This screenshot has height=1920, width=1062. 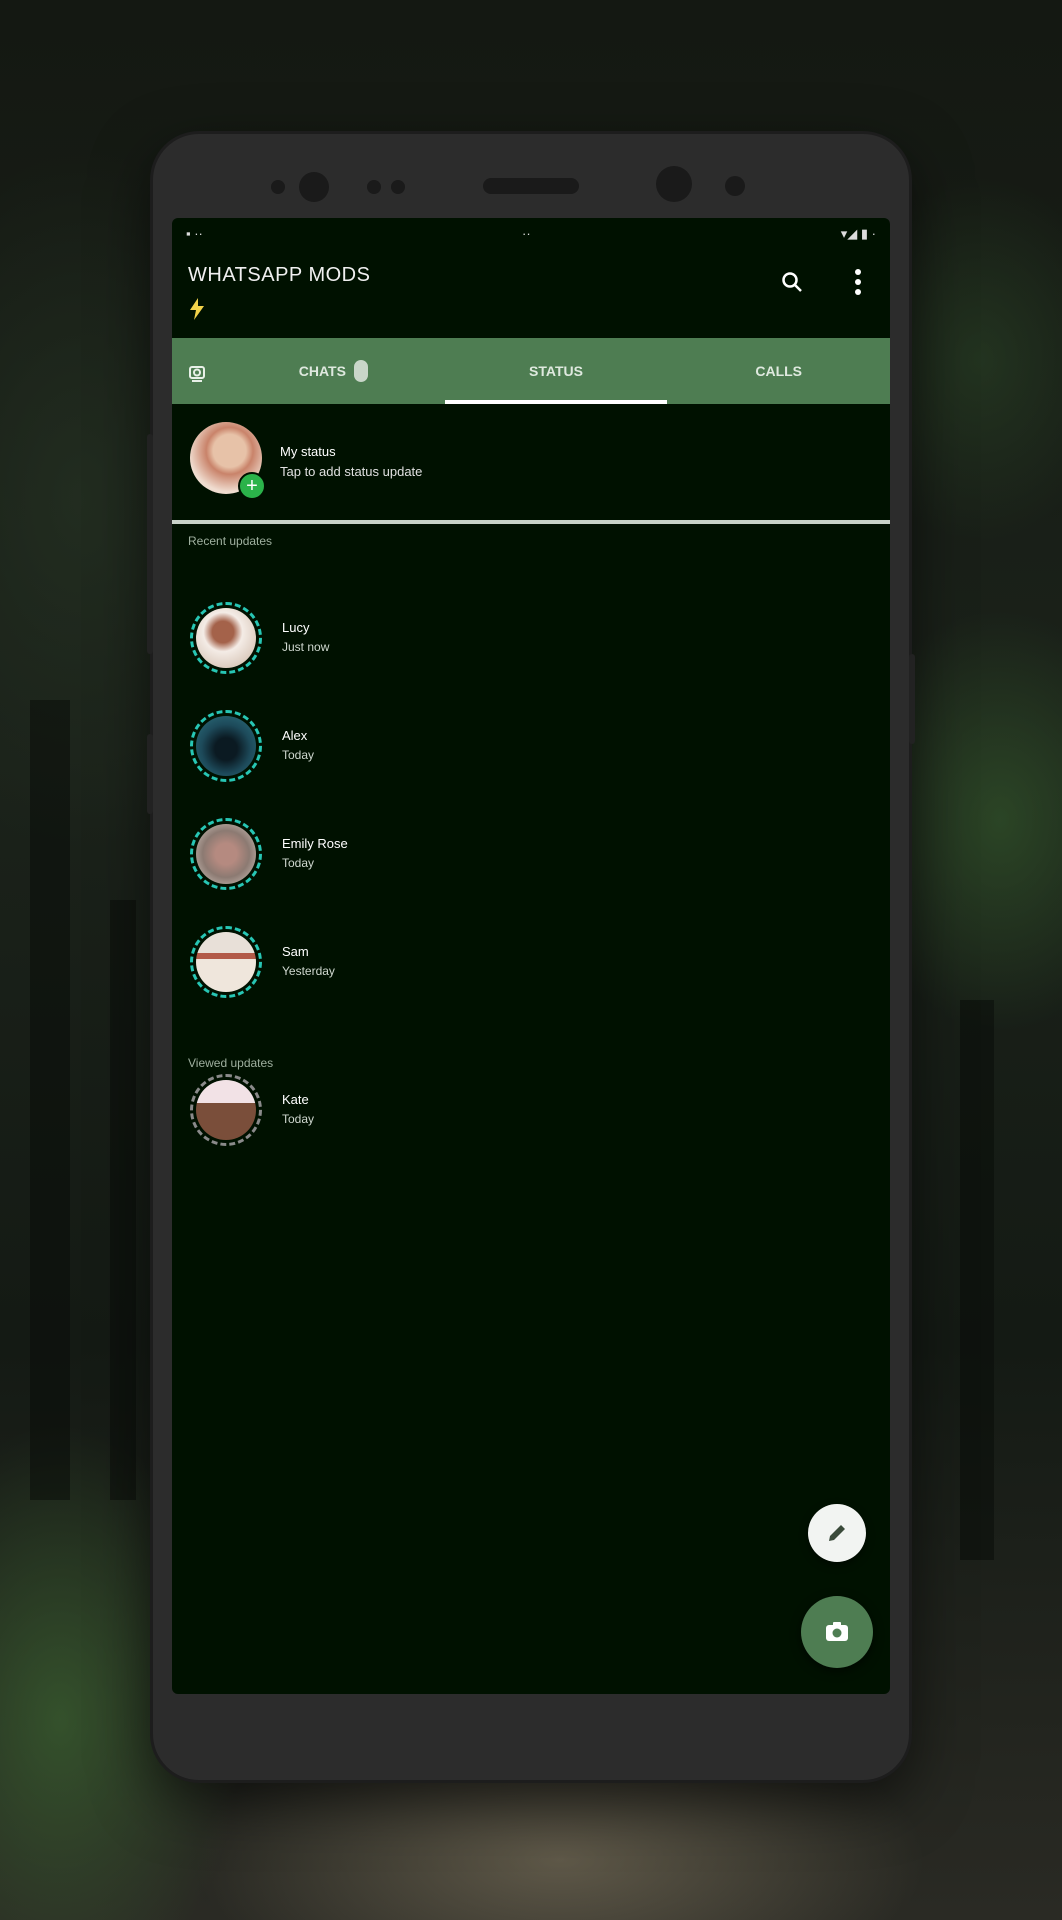 What do you see at coordinates (792, 282) in the screenshot?
I see `search-icon` at bounding box center [792, 282].